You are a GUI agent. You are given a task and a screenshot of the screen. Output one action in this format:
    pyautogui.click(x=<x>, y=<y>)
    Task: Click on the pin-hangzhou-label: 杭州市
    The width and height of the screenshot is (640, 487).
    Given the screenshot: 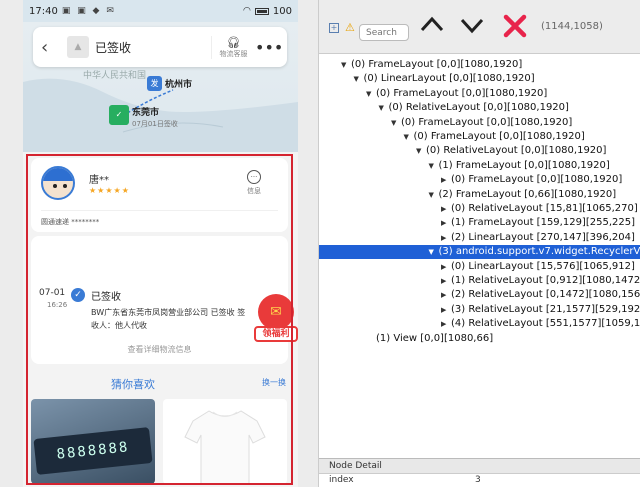 What is the action you would take?
    pyautogui.click(x=179, y=85)
    